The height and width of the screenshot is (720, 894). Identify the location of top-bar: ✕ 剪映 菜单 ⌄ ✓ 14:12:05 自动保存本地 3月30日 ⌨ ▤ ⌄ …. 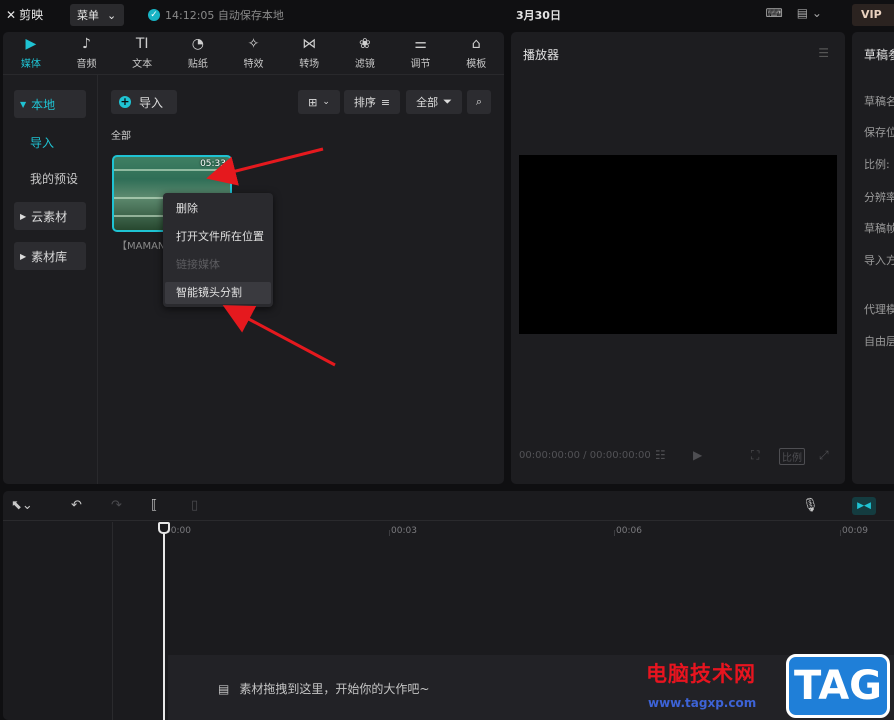
(447, 15).